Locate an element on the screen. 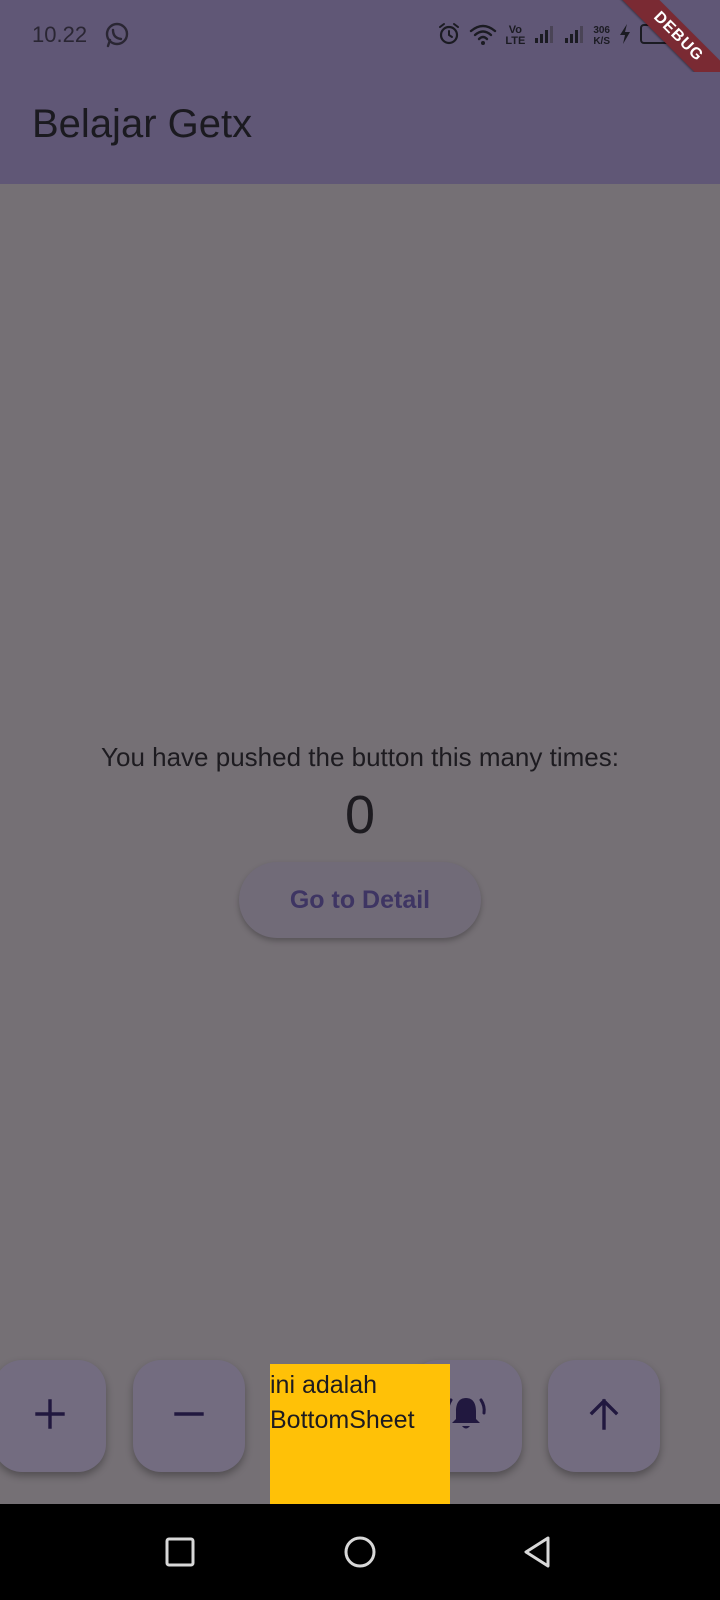  remove-icon is located at coordinates (189, 1416).